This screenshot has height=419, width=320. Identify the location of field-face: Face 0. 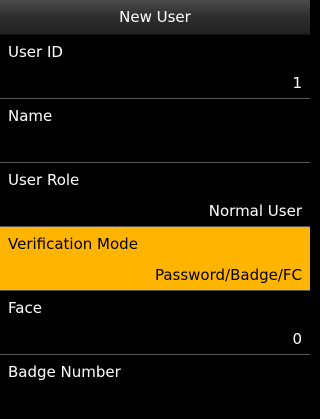
(155, 323).